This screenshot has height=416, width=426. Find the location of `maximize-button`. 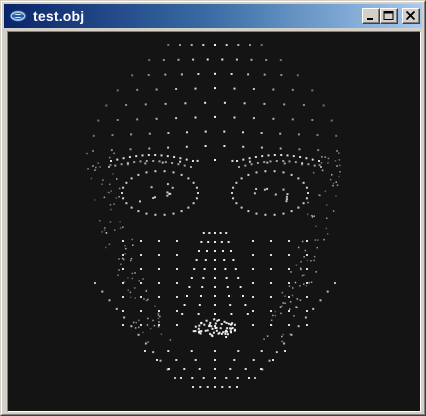

maximize-button is located at coordinates (389, 16).